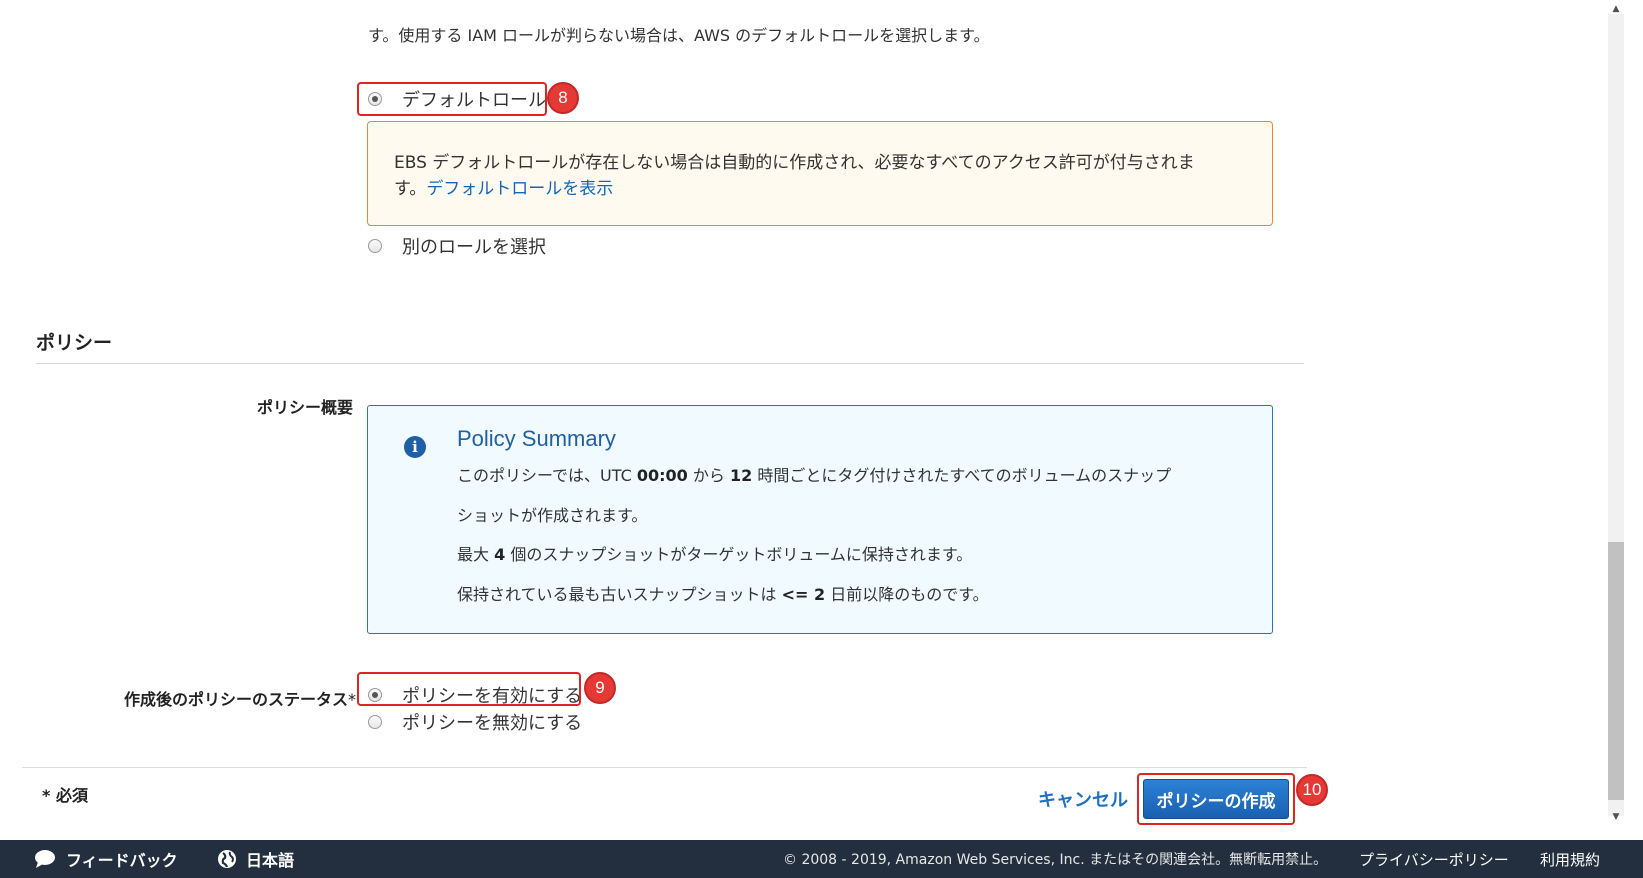 This screenshot has width=1643, height=878. What do you see at coordinates (452, 99) in the screenshot?
I see `step-highlight-default-role` at bounding box center [452, 99].